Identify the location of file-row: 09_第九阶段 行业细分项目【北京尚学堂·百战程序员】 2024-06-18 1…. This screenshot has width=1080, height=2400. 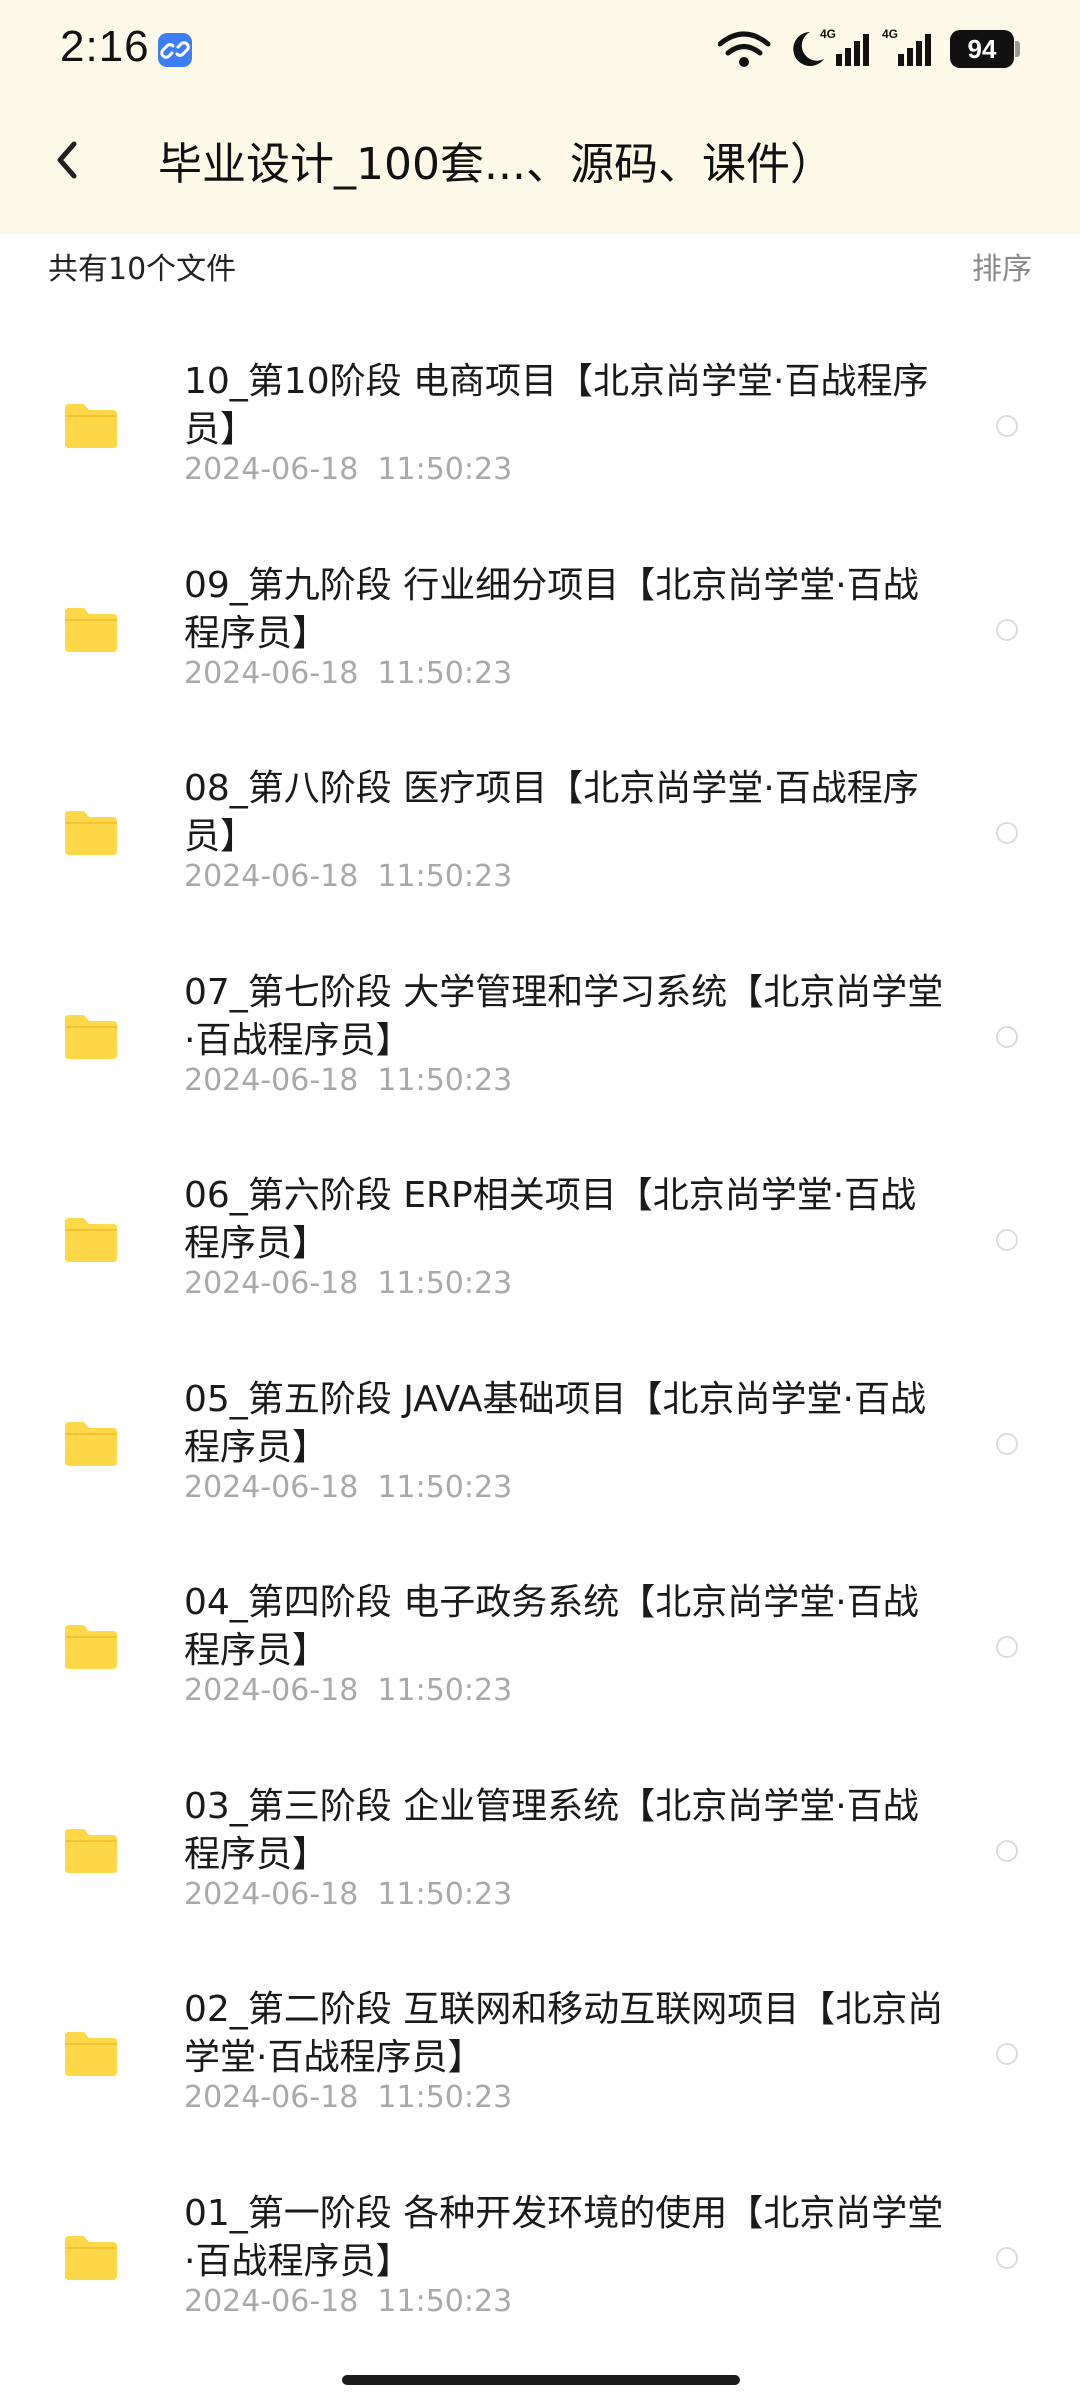
(540, 642).